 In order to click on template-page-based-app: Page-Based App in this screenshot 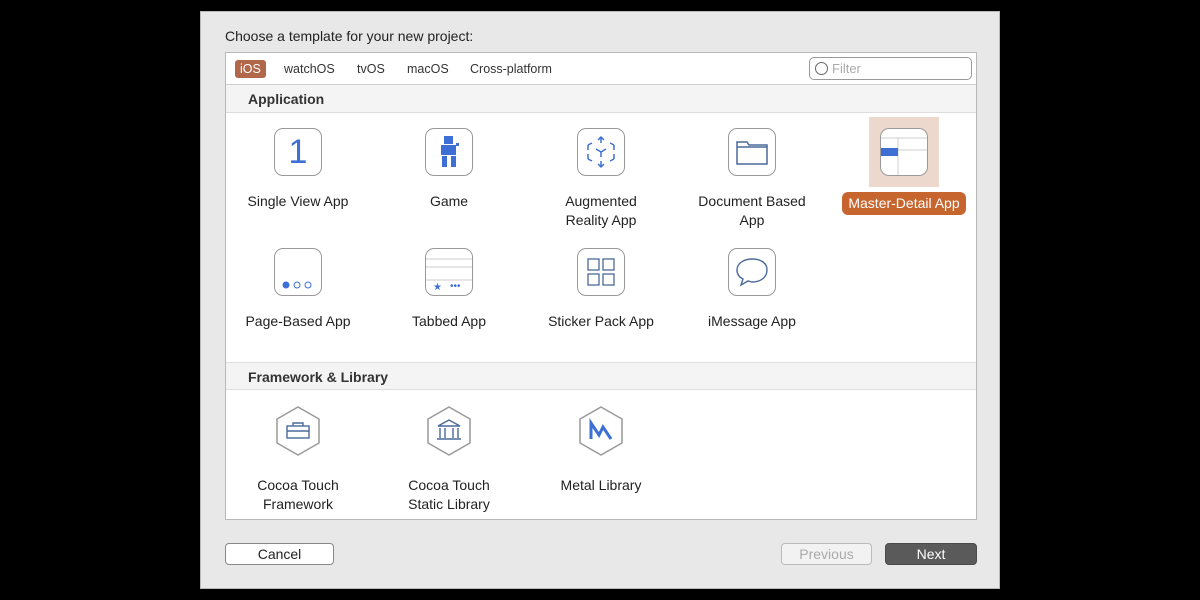, I will do `click(298, 289)`.